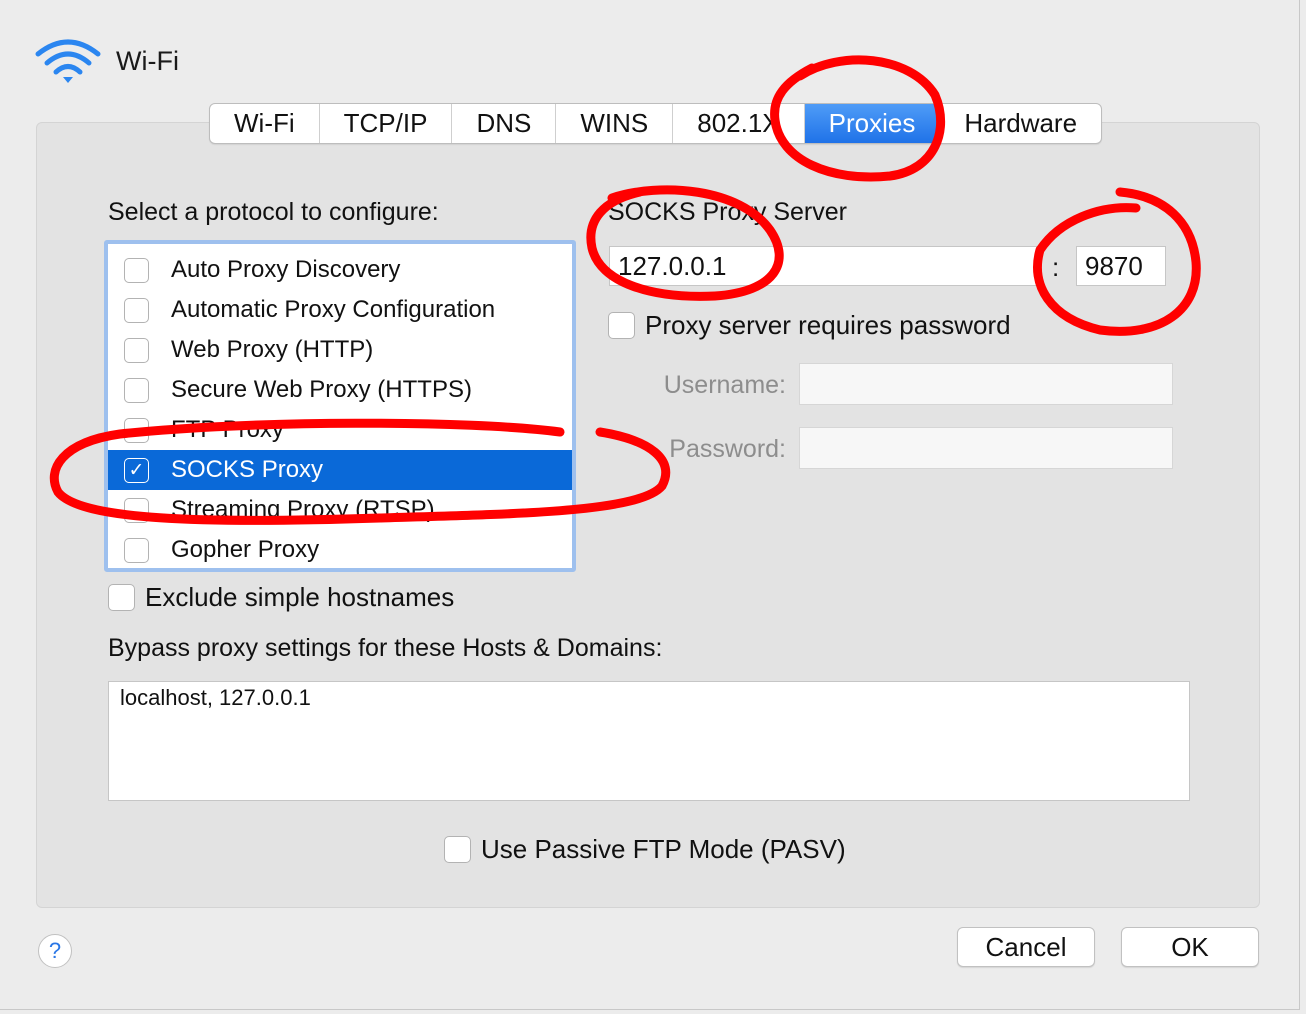 This screenshot has width=1306, height=1014. What do you see at coordinates (321, 389) in the screenshot?
I see `protocol-label: Secure Web Proxy (HTTPS)` at bounding box center [321, 389].